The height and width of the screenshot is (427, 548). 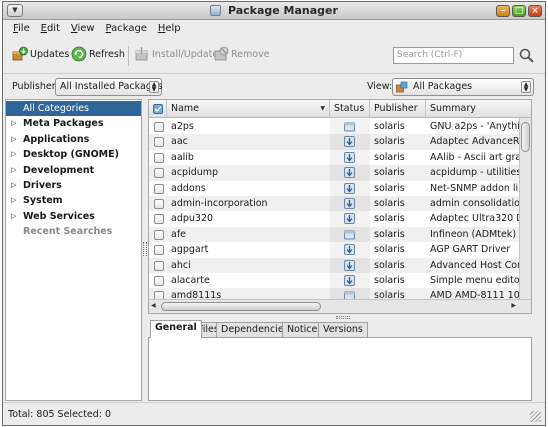 What do you see at coordinates (340, 234) in the screenshot?
I see `table-row: afe solaris Infineon (ADMtek) NIC Dri` at bounding box center [340, 234].